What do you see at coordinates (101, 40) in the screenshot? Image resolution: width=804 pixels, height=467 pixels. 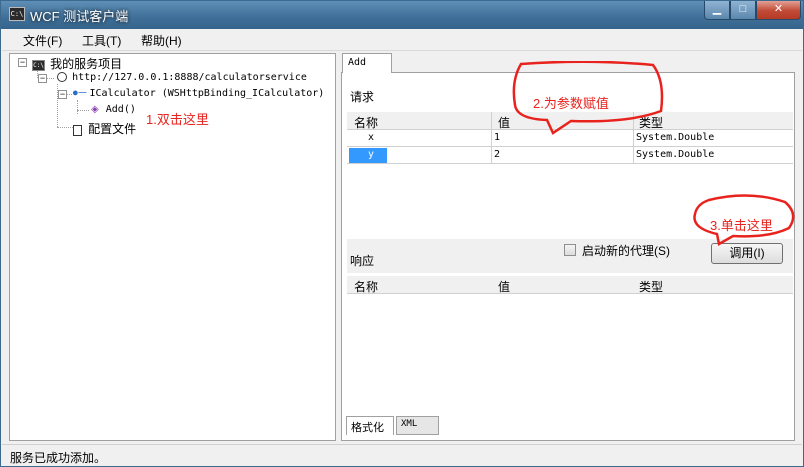 I see `menu-tools: 工具(T)` at bounding box center [101, 40].